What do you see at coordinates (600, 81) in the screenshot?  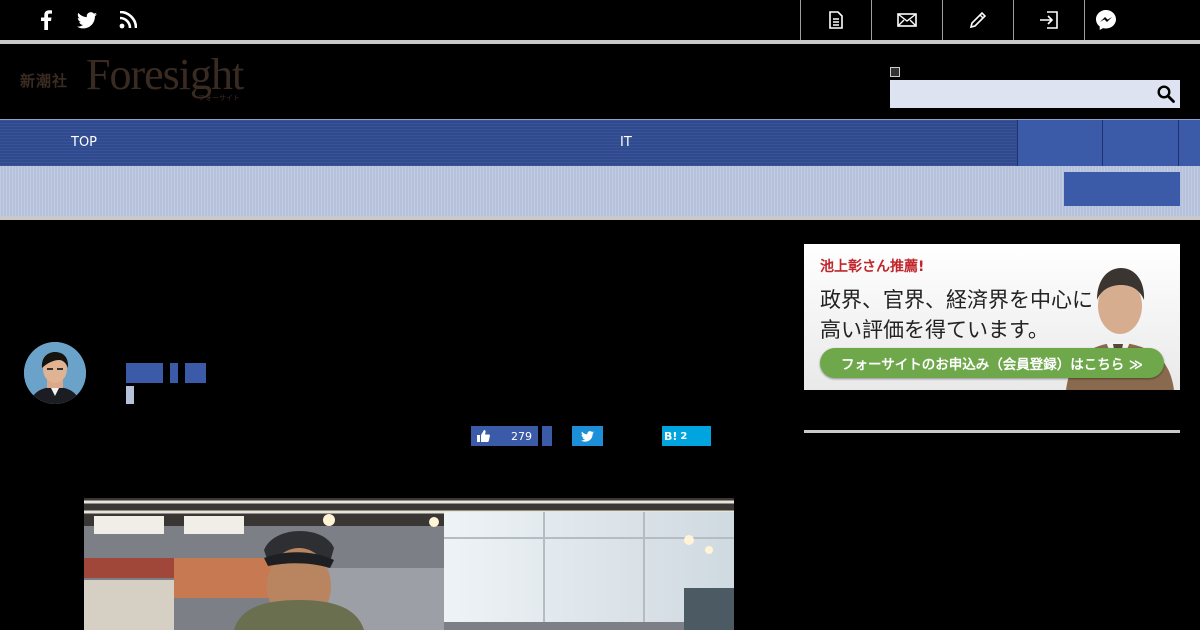 I see `site-header: 新潮社 Foresight フォーサイト` at bounding box center [600, 81].